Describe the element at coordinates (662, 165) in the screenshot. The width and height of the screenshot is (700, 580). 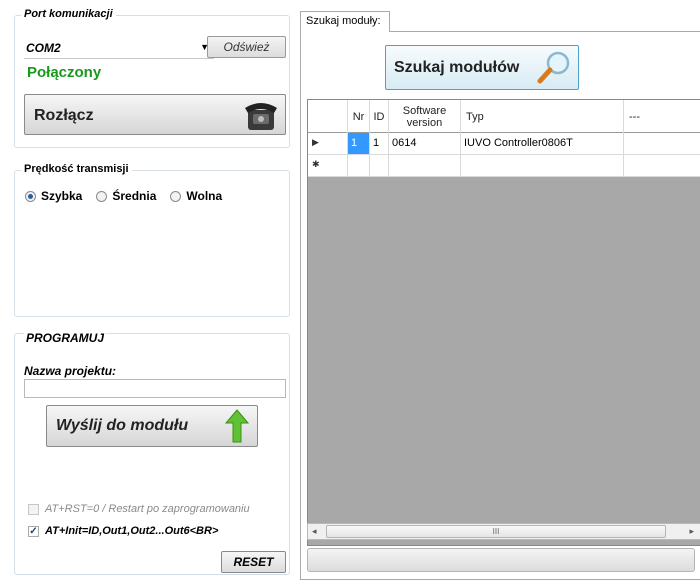
I see `new-cell-extra` at that location.